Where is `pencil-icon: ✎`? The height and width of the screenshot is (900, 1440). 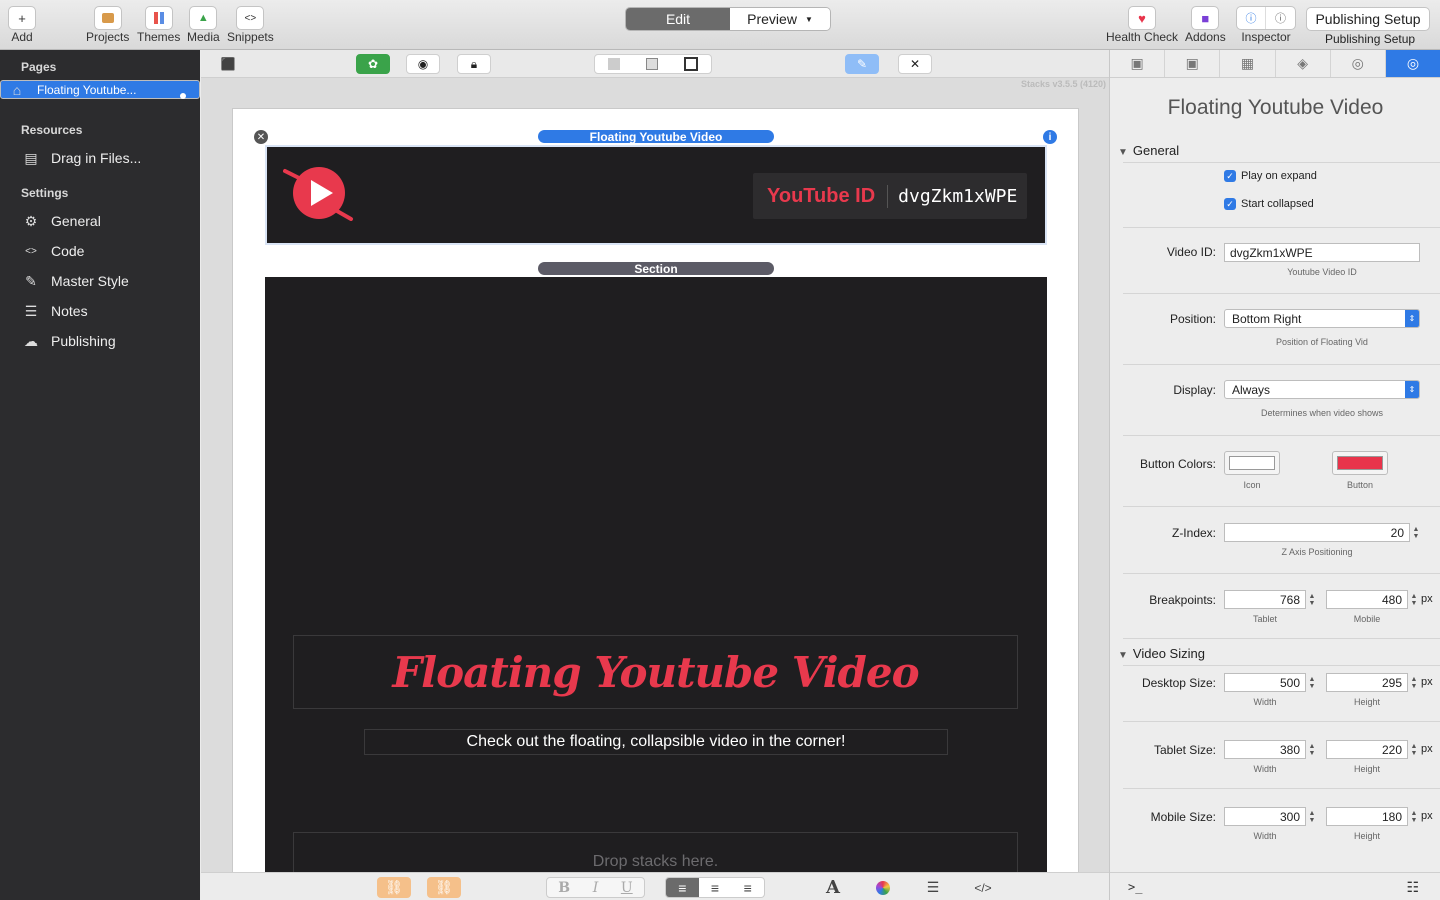
pencil-icon: ✎ is located at coordinates (862, 64).